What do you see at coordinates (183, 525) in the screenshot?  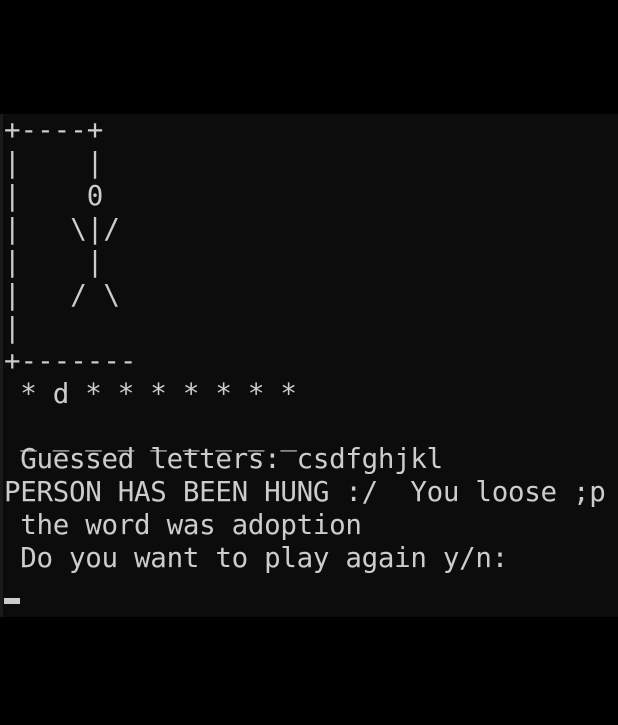 I see `reveal-word: the word was adoption` at bounding box center [183, 525].